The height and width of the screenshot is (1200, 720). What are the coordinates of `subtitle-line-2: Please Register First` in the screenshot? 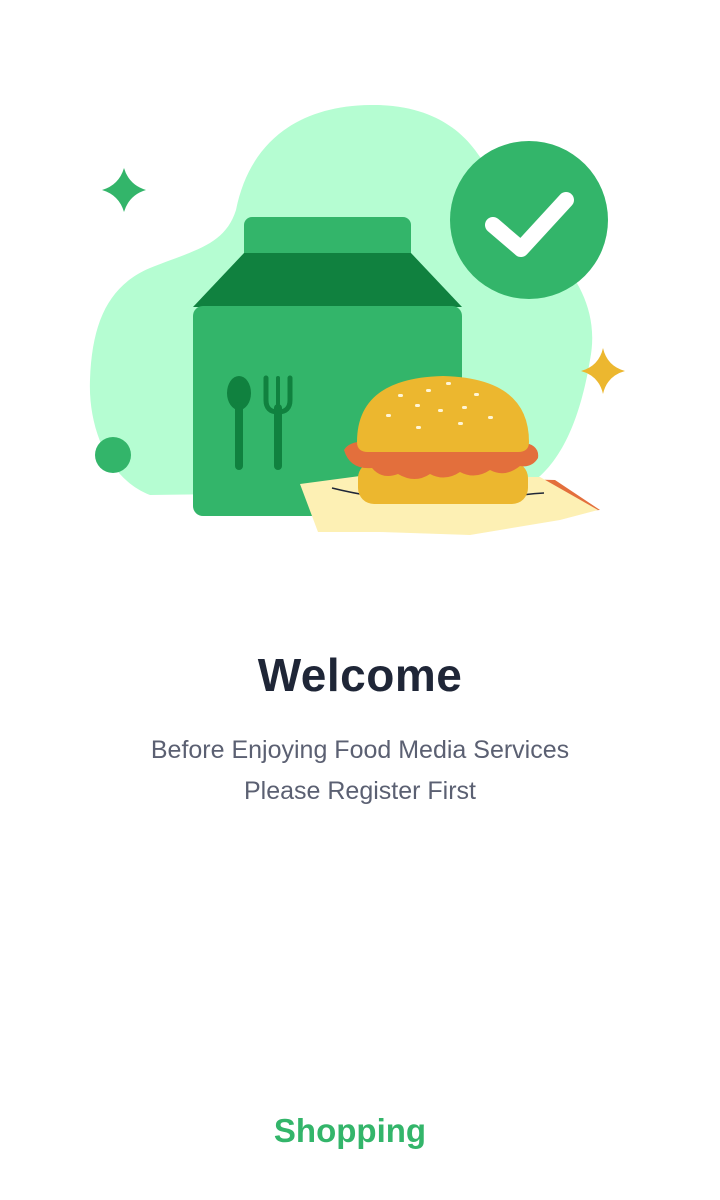 It's located at (360, 791).